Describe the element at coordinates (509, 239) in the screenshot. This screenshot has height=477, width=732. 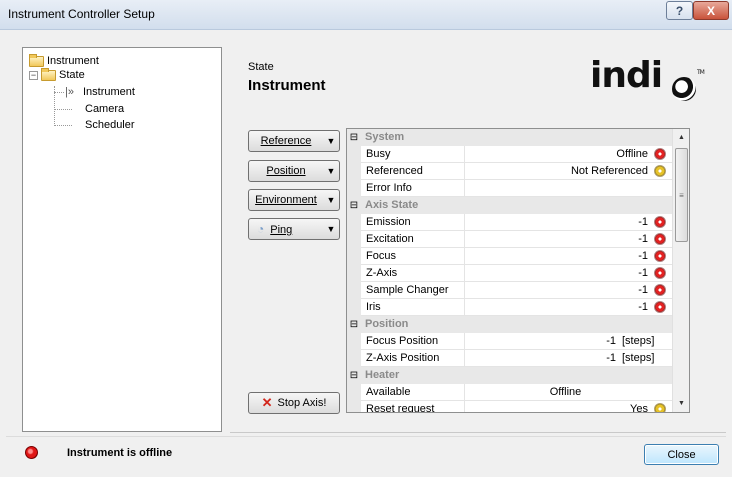
I see `grid-row-excitation: Excitation -1` at that location.